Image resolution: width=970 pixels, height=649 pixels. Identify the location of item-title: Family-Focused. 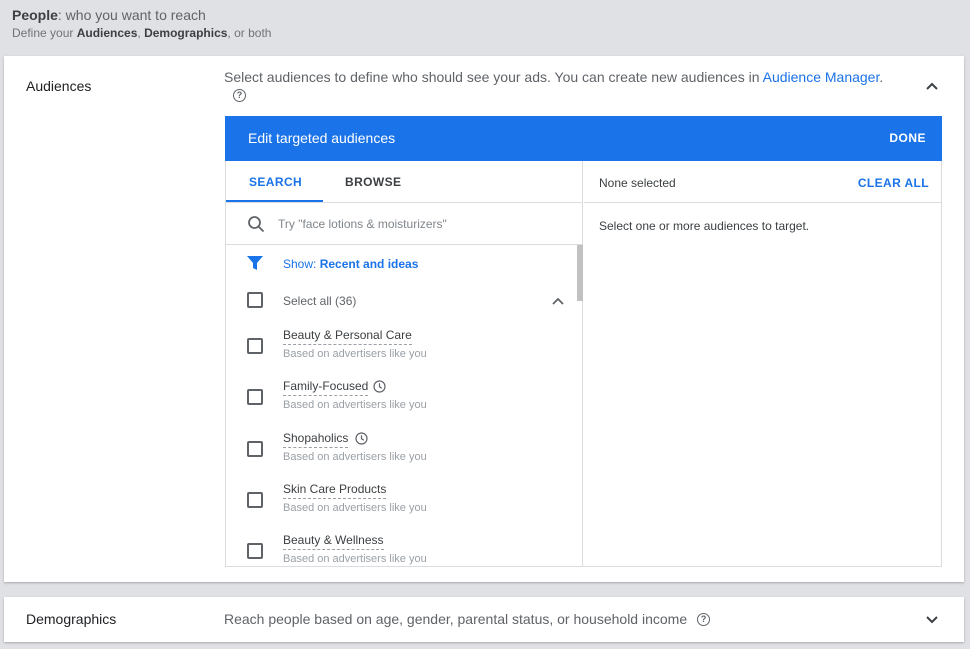
(326, 387).